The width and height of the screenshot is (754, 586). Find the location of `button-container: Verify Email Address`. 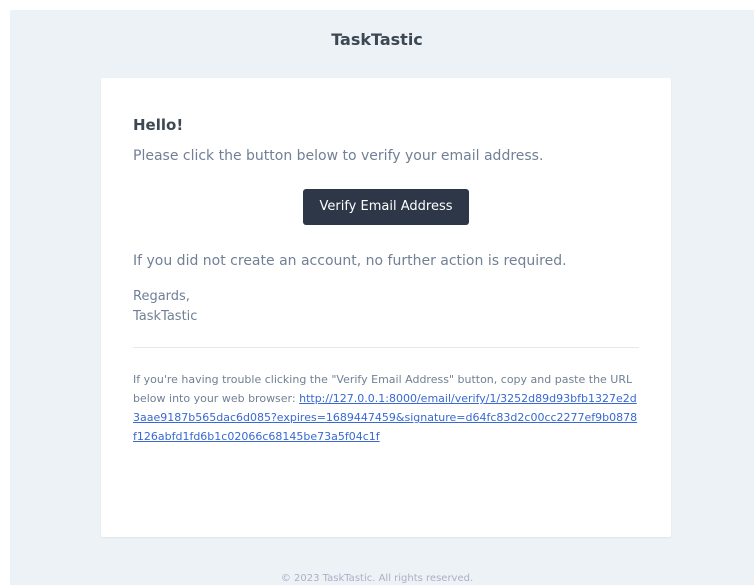

button-container: Verify Email Address is located at coordinates (386, 207).